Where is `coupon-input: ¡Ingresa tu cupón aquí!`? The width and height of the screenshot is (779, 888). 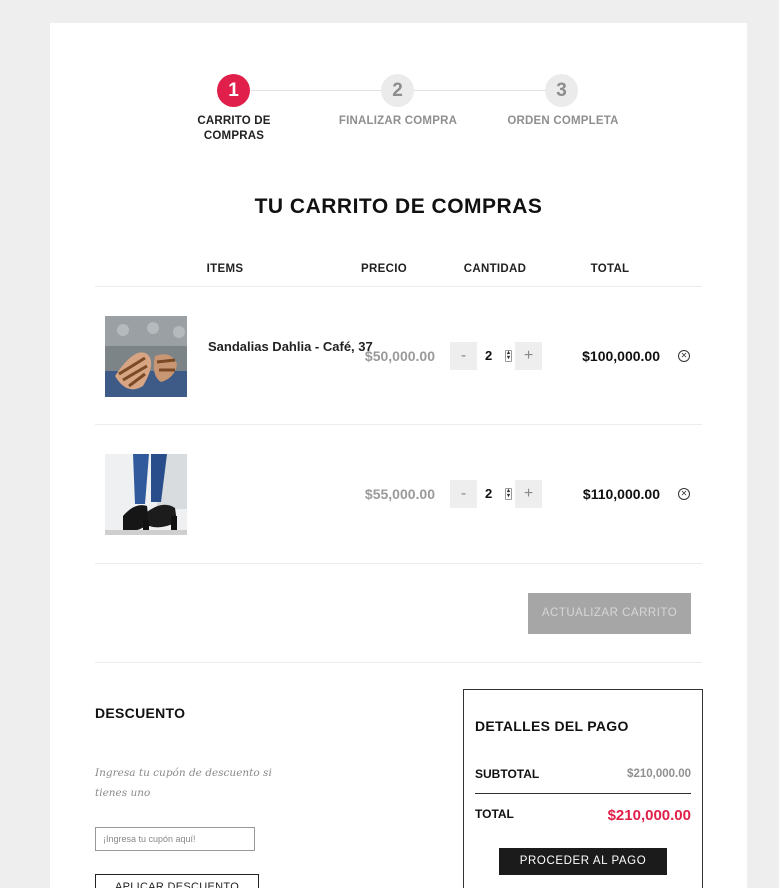
coupon-input: ¡Ingresa tu cupón aquí! is located at coordinates (175, 839).